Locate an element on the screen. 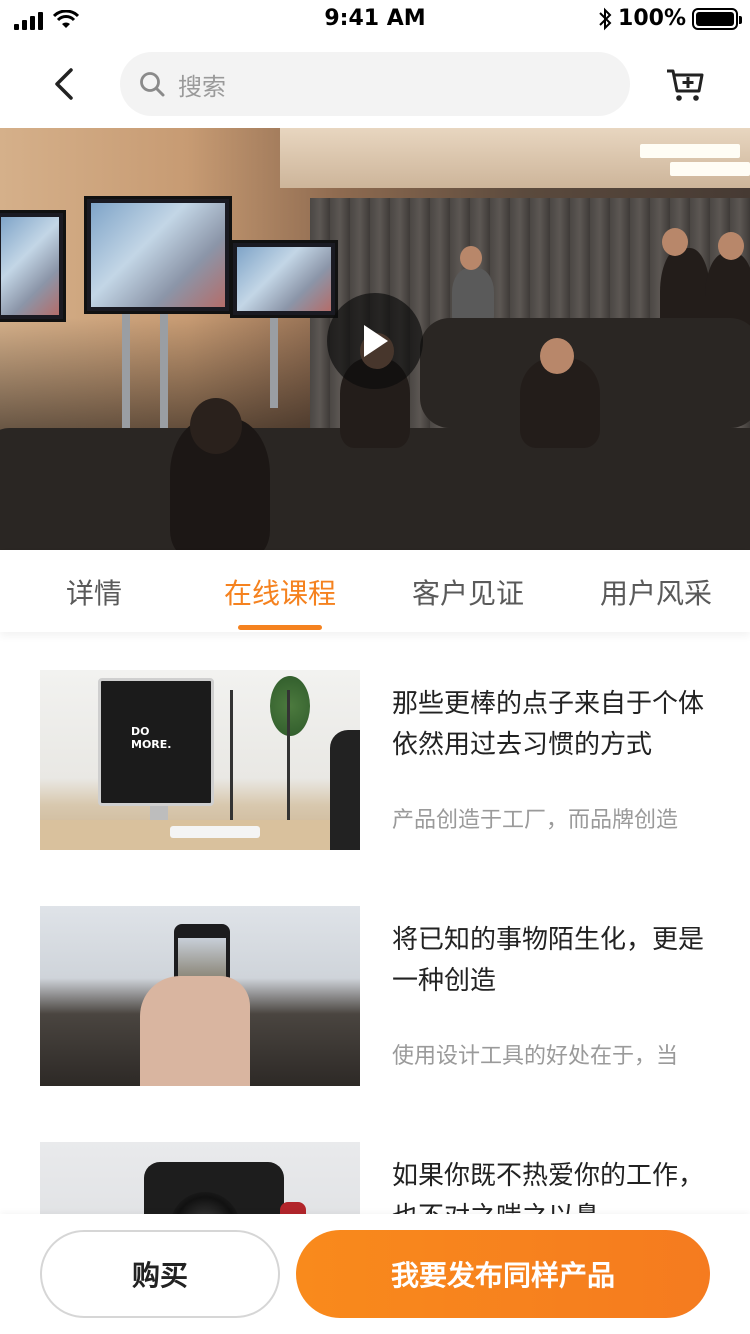 The image size is (750, 1334). chevron-left-icon is located at coordinates (64, 84).